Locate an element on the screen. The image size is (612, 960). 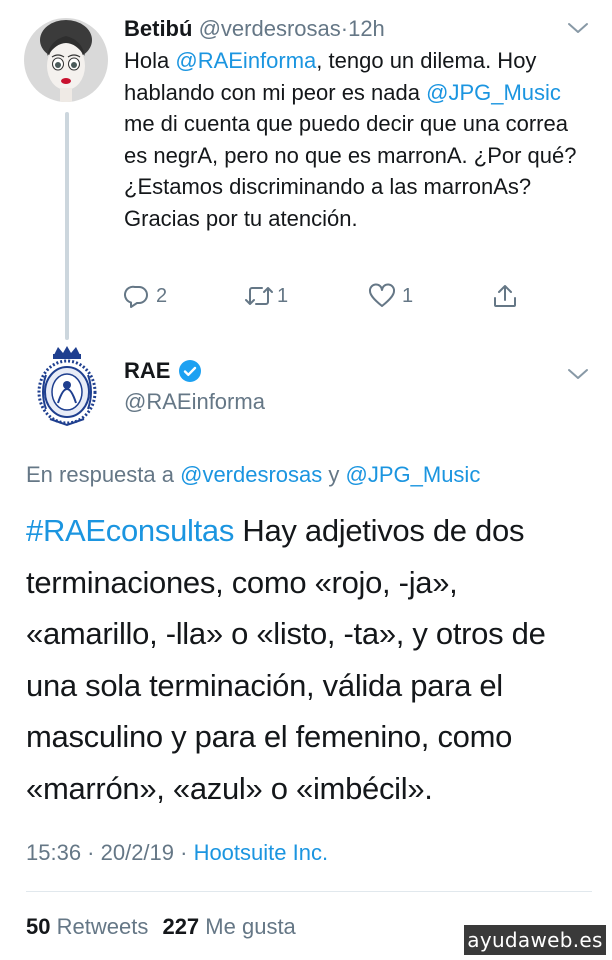
reply-count: 2 is located at coordinates (162, 295).